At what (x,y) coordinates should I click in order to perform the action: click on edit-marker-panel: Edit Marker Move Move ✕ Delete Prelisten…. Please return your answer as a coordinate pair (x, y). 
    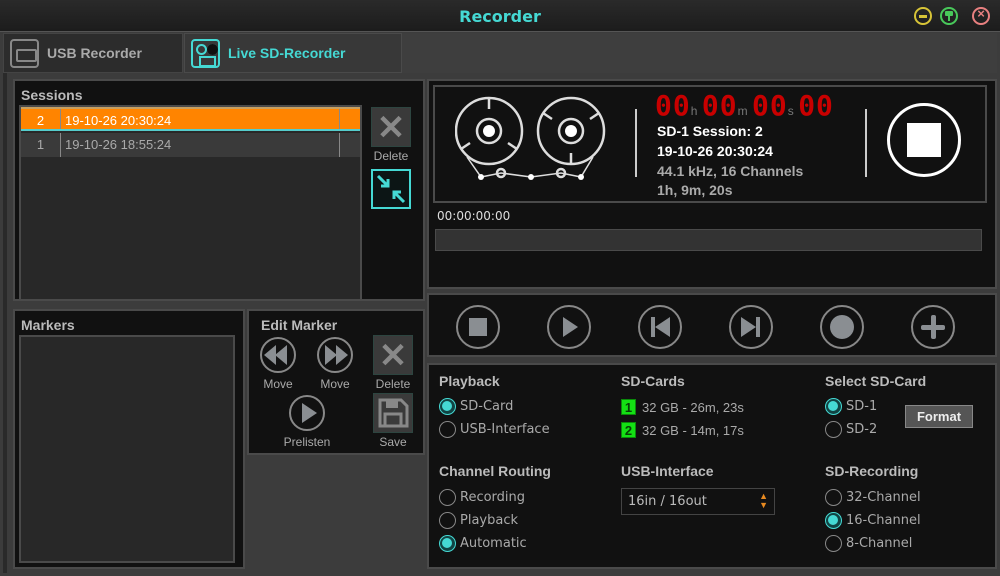
    Looking at the image, I should click on (336, 382).